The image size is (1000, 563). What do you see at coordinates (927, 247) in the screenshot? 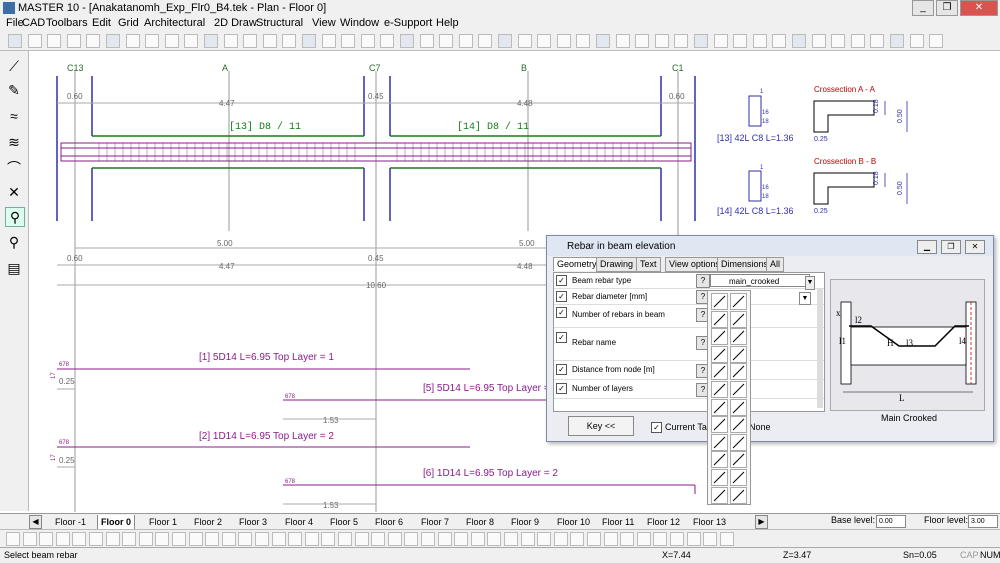
I see `dialog-minimize-button: ▁` at bounding box center [927, 247].